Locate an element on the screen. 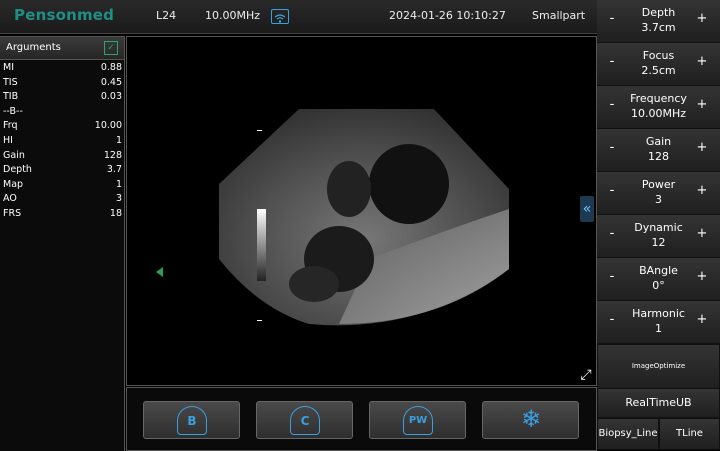 This screenshot has height=451, width=720. argument-row: MI 0.88 is located at coordinates (62, 67).